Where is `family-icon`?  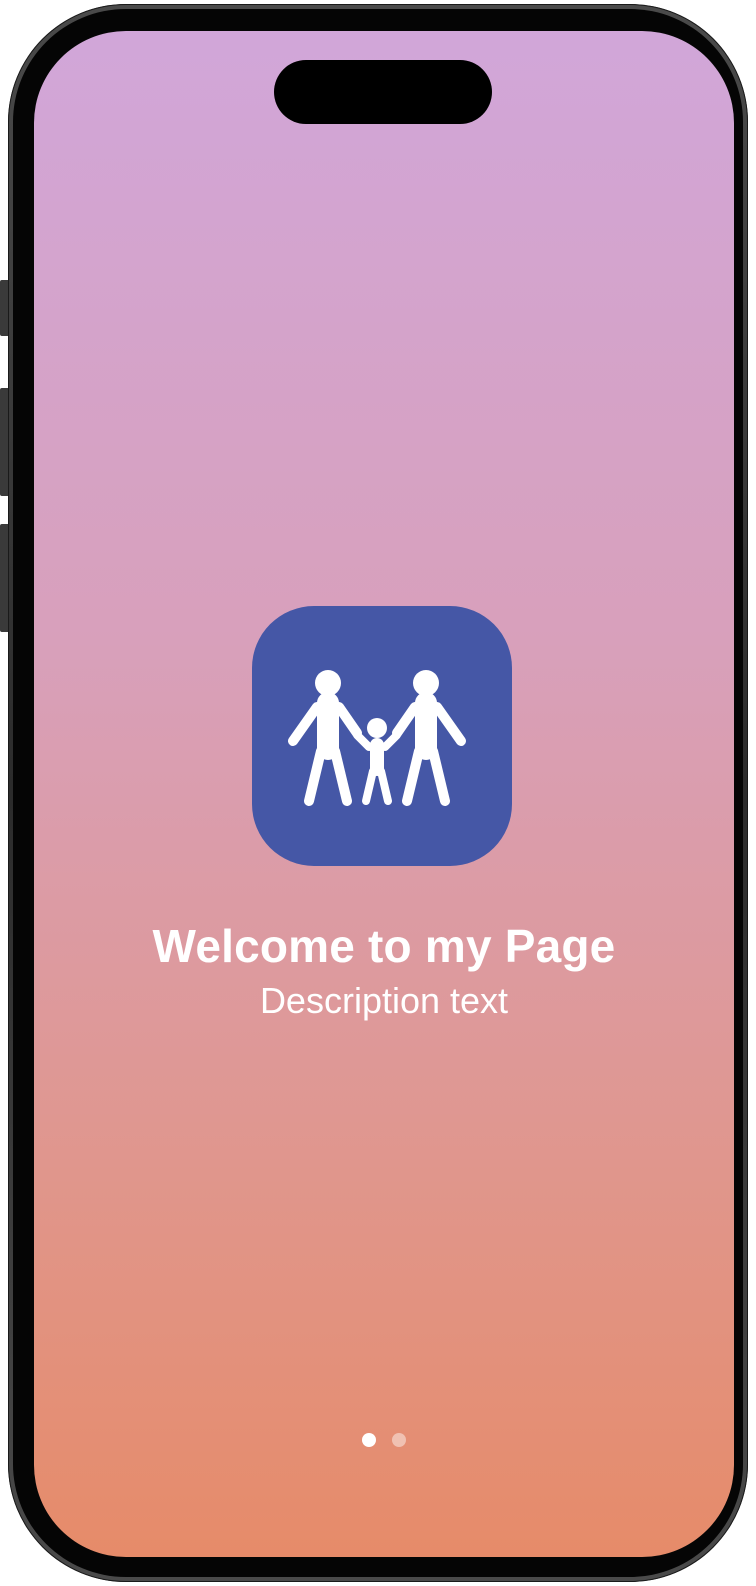
family-icon is located at coordinates (377, 738).